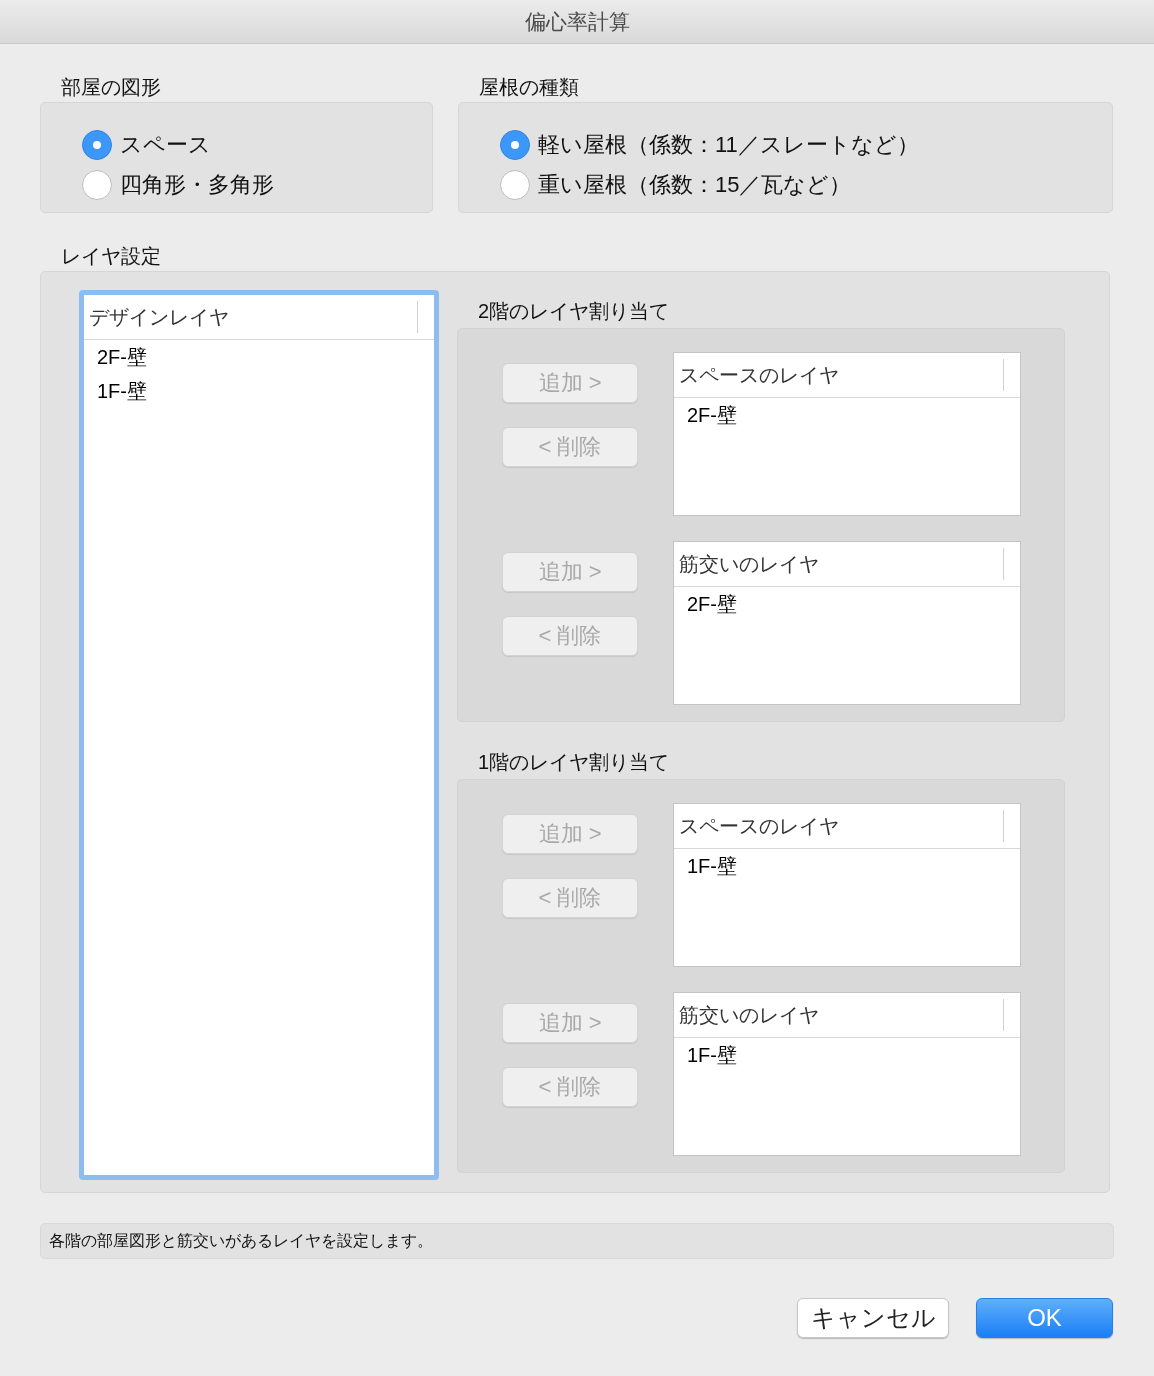 Image resolution: width=1154 pixels, height=1376 pixels. What do you see at coordinates (111, 256) in the screenshot?
I see `section-label: レイヤ設定` at bounding box center [111, 256].